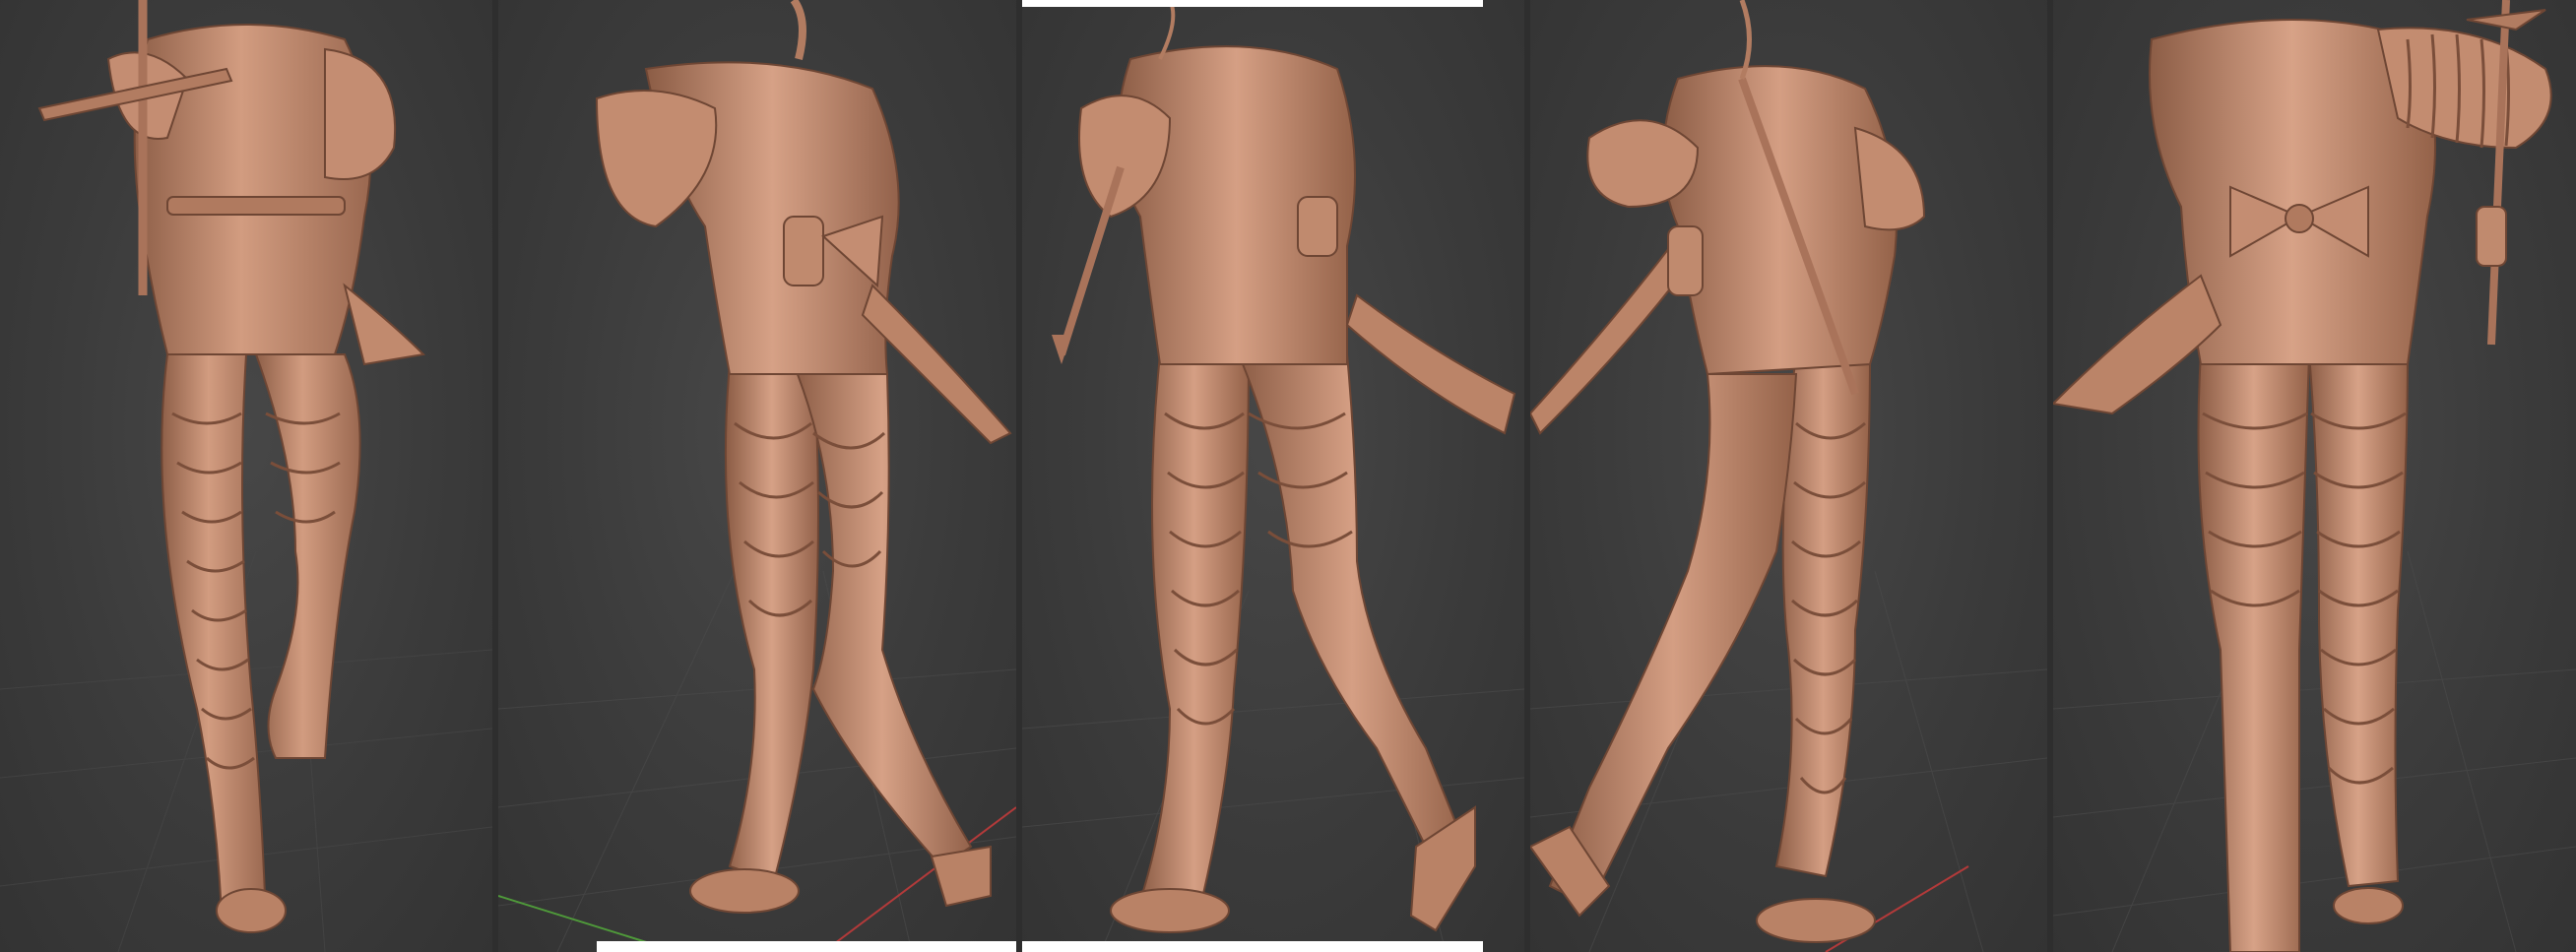 The width and height of the screenshot is (2576, 952). Describe the element at coordinates (1252, 3) in the screenshot. I see `selection-highlight-bar-top` at that location.